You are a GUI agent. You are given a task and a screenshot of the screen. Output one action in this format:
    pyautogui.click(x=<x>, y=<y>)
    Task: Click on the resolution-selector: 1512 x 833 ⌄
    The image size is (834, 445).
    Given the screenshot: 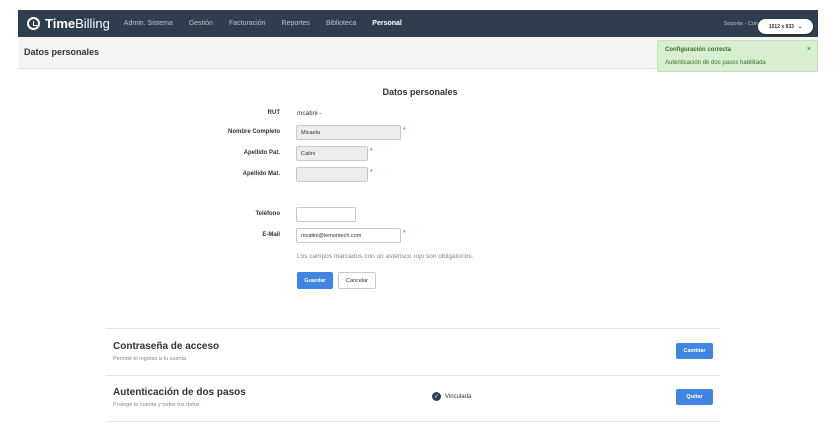 What is the action you would take?
    pyautogui.click(x=785, y=26)
    